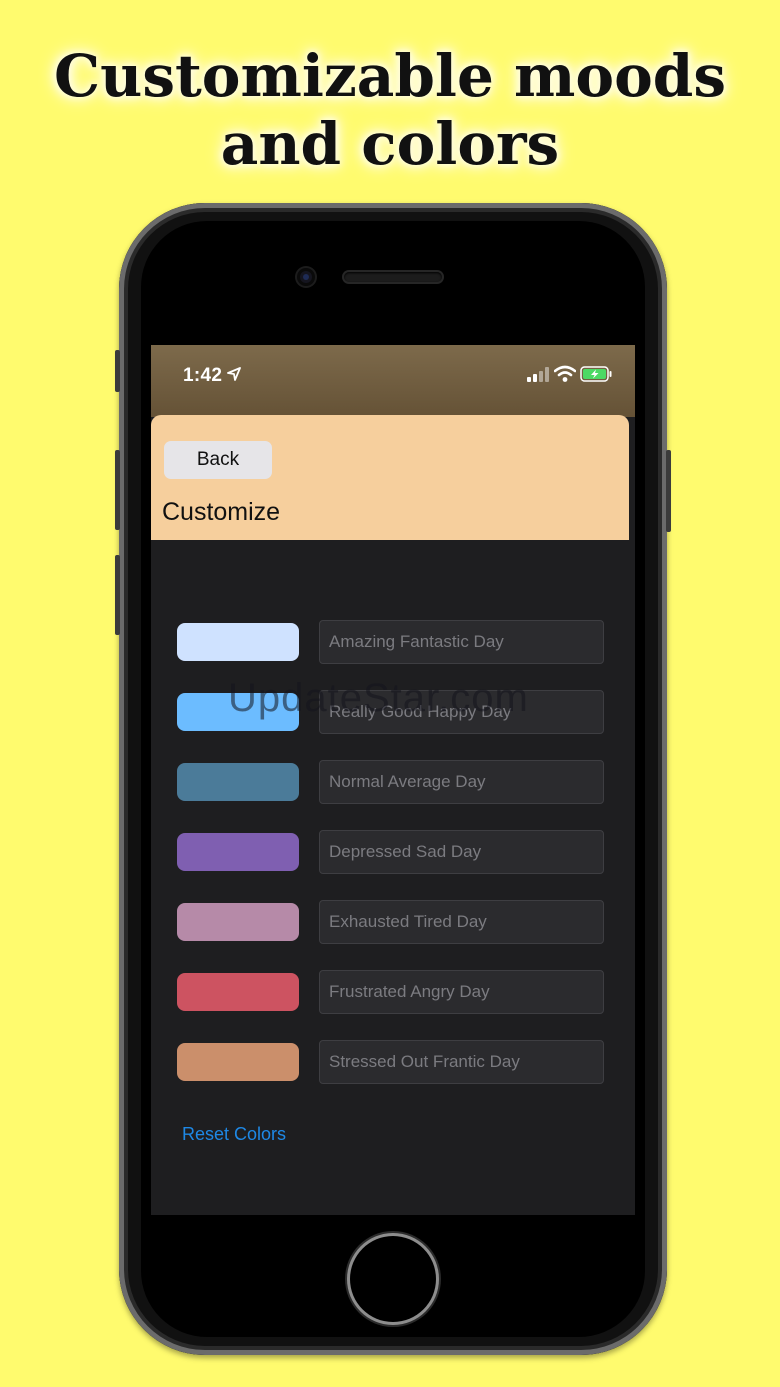  Describe the element at coordinates (596, 374) in the screenshot. I see `battery-charging-icon` at that location.